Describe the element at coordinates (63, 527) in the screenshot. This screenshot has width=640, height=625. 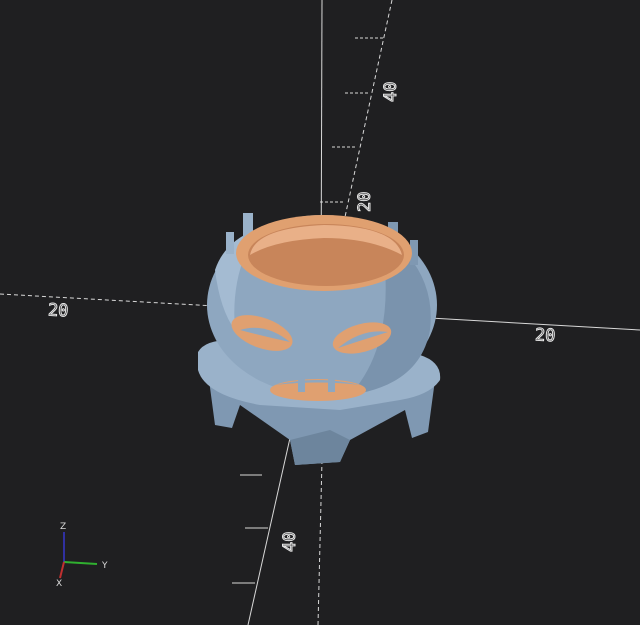
I see `gizmo-z-label: Z` at that location.